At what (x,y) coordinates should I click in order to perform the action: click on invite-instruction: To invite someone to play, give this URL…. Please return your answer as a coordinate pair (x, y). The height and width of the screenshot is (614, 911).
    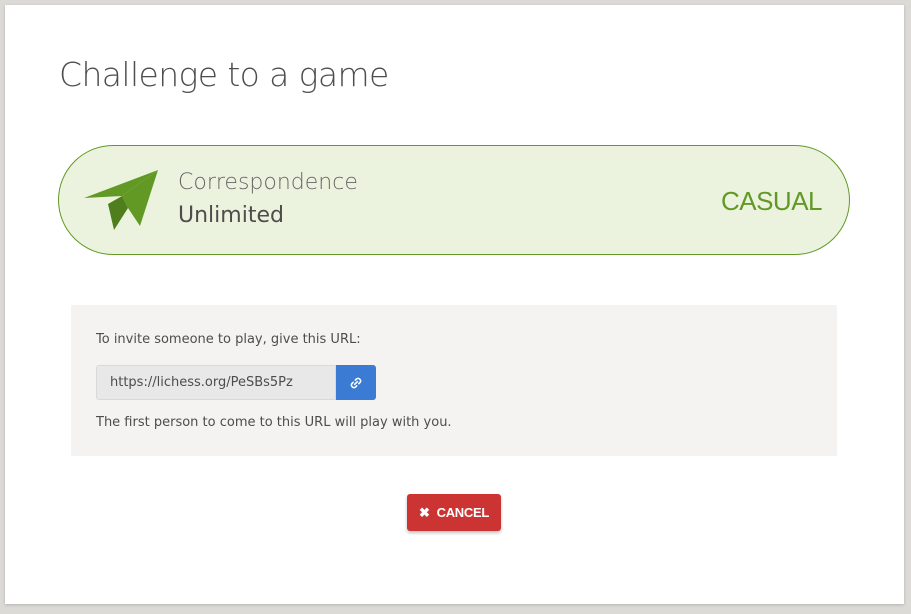
    Looking at the image, I should click on (228, 339).